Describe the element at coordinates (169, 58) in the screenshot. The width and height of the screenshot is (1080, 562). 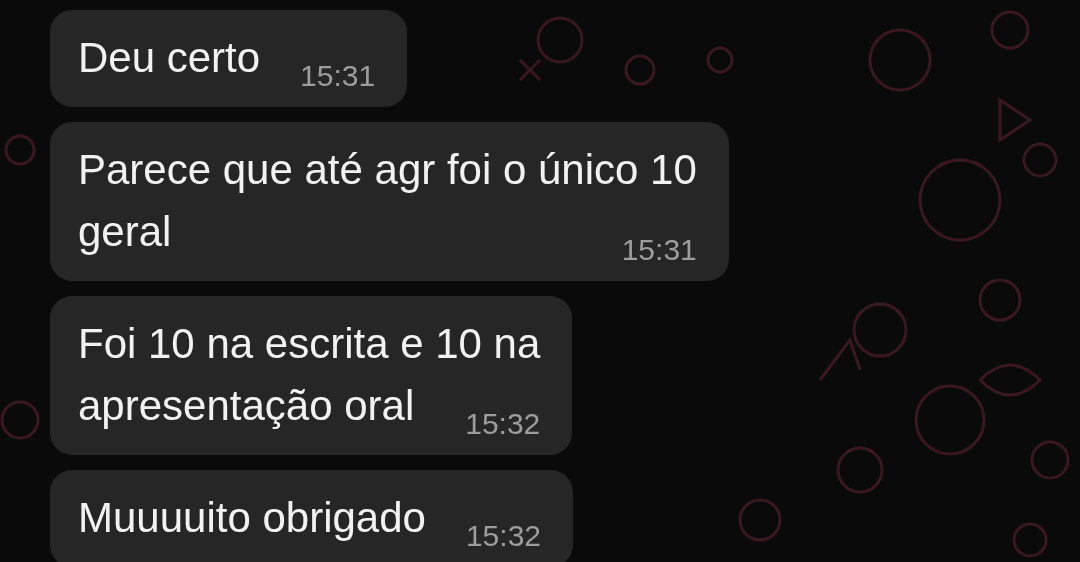
I see `message-text: Deu certo` at that location.